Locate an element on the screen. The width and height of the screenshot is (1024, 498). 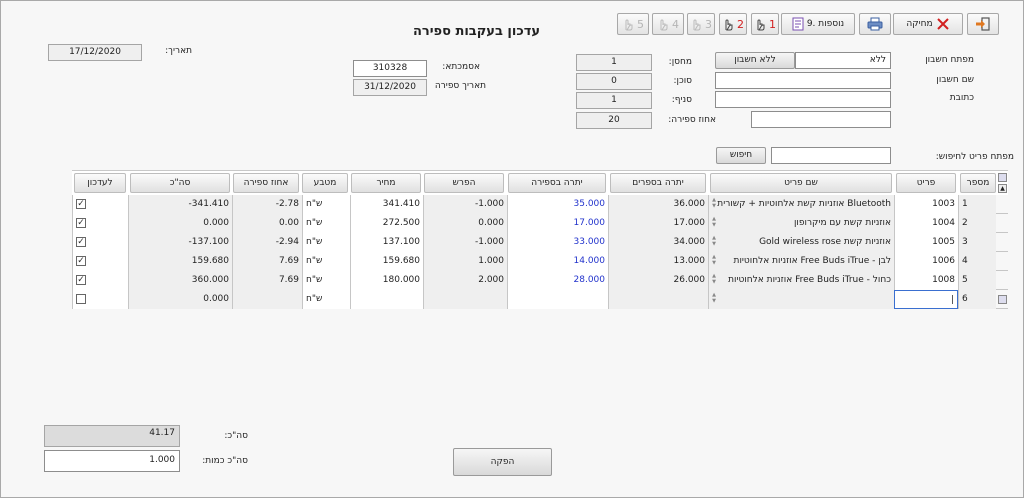
print-button is located at coordinates (875, 24).